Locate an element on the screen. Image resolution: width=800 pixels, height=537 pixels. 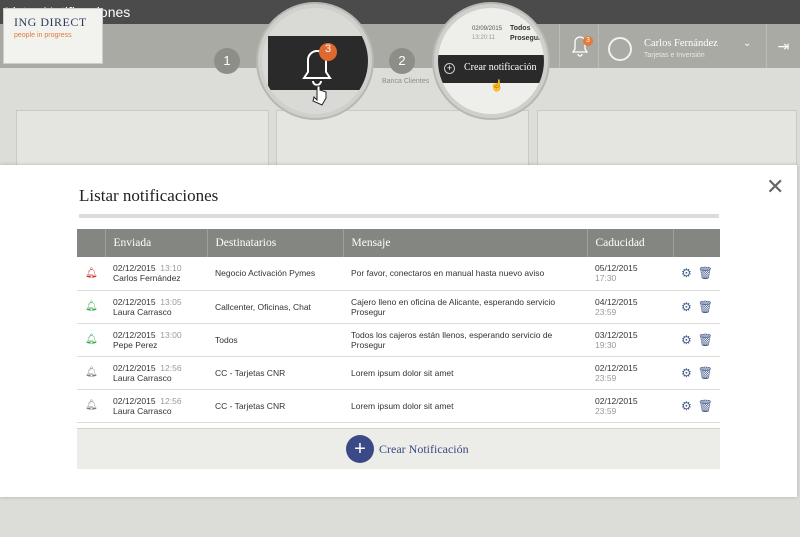
zoom-bell-badge: 3 is located at coordinates (328, 49).